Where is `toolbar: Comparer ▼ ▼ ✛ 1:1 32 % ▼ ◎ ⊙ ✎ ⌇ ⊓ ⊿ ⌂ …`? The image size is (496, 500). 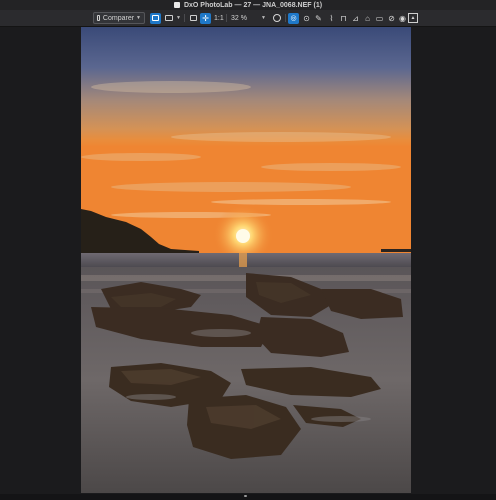 toolbar: Comparer ▼ ▼ ✛ 1:1 32 % ▼ ◎ ⊙ ✎ ⌇ ⊓ ⊿ ⌂ … is located at coordinates (248, 18).